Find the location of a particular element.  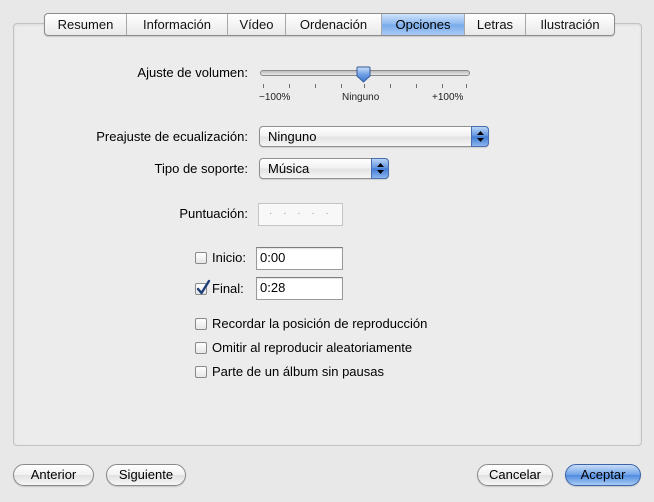

media-kind-value: Música is located at coordinates (289, 168).